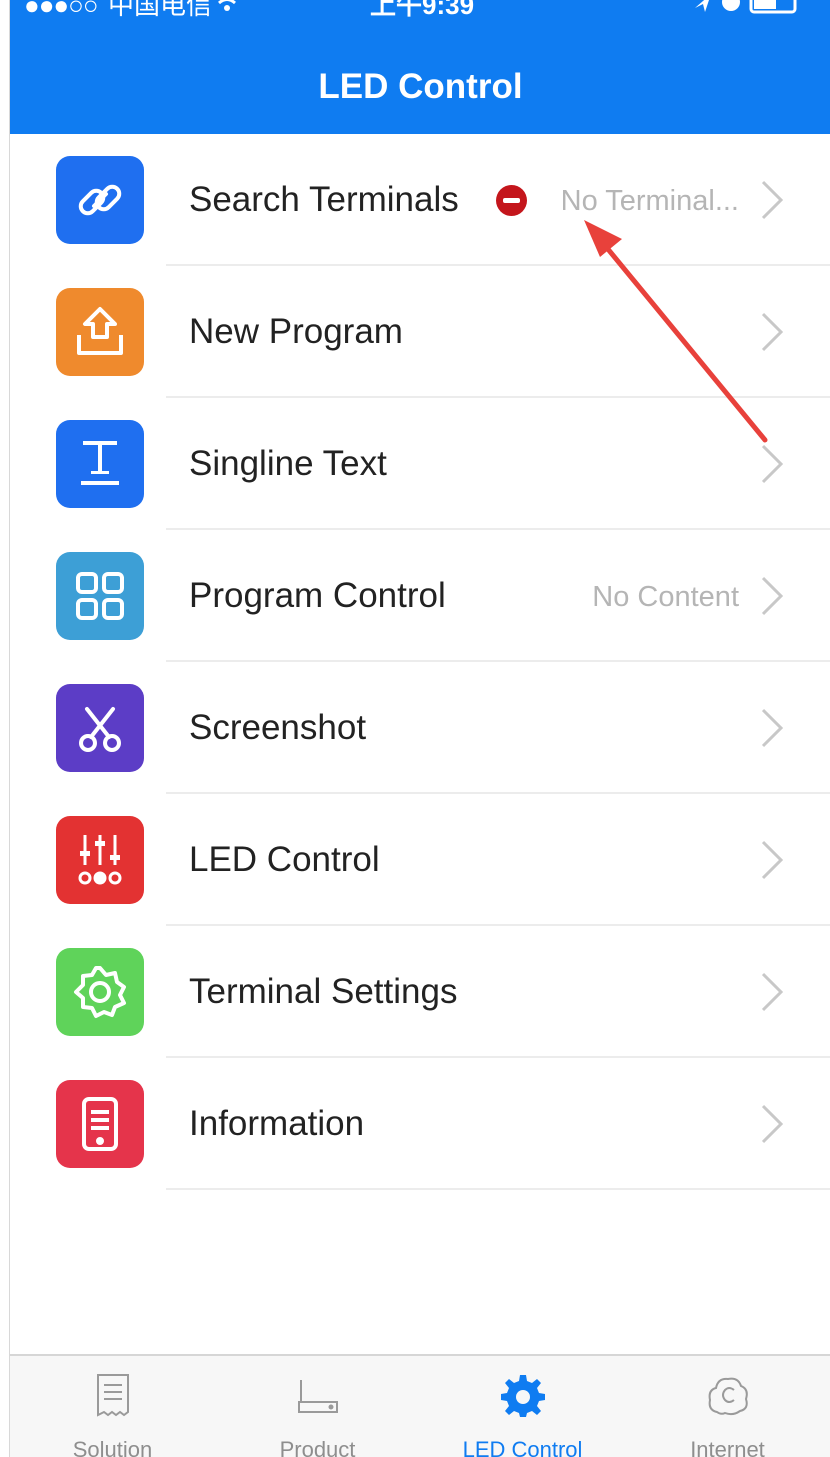 The image size is (830, 1457). What do you see at coordinates (296, 331) in the screenshot?
I see `menu-item-label: New Program` at bounding box center [296, 331].